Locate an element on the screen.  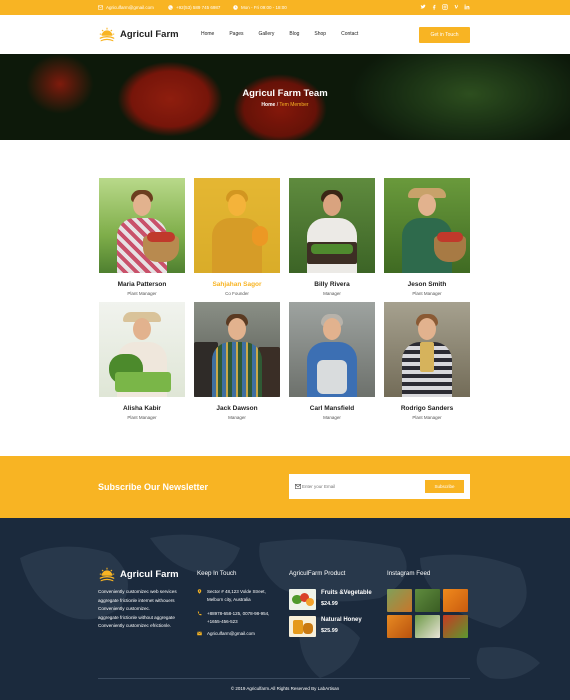
topbar-phone: +92(53) 589 745 6987 is located at coordinates (194, 7).